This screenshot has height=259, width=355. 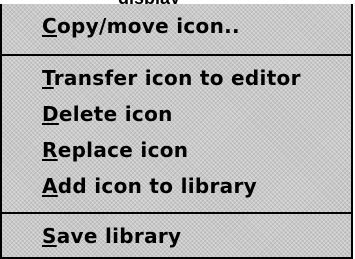 I want to click on menu-item-label: dd icon to library, so click(x=157, y=186).